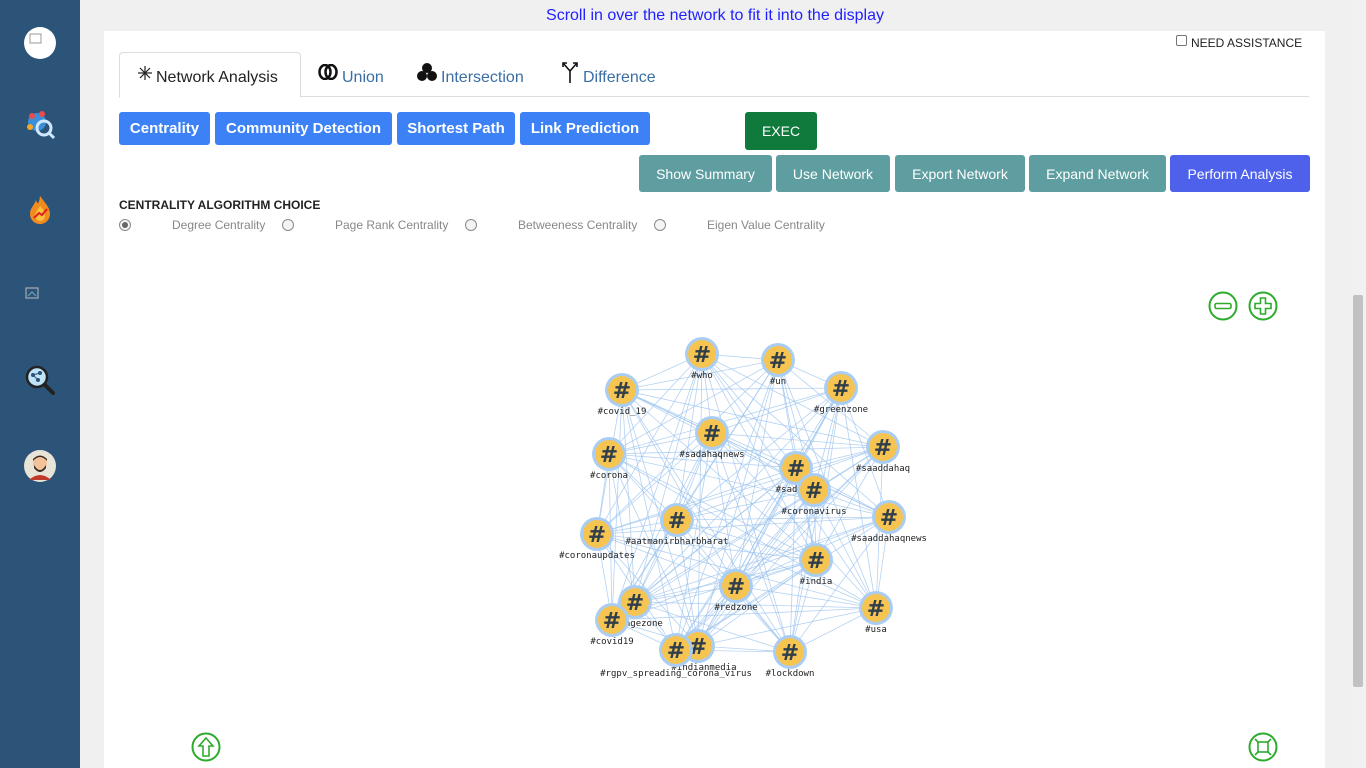 The image size is (1366, 768). Describe the element at coordinates (790, 674) in the screenshot. I see `node-label: #lockdown` at that location.